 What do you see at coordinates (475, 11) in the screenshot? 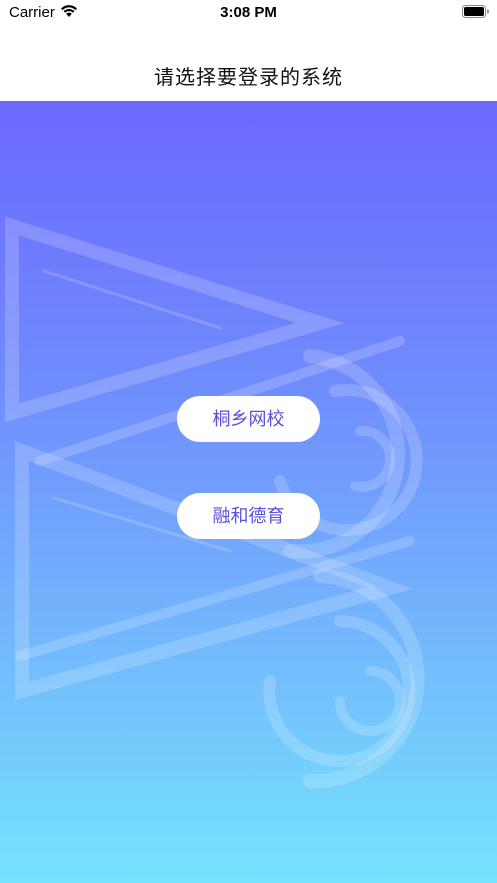
I see `battery-icon` at bounding box center [475, 11].